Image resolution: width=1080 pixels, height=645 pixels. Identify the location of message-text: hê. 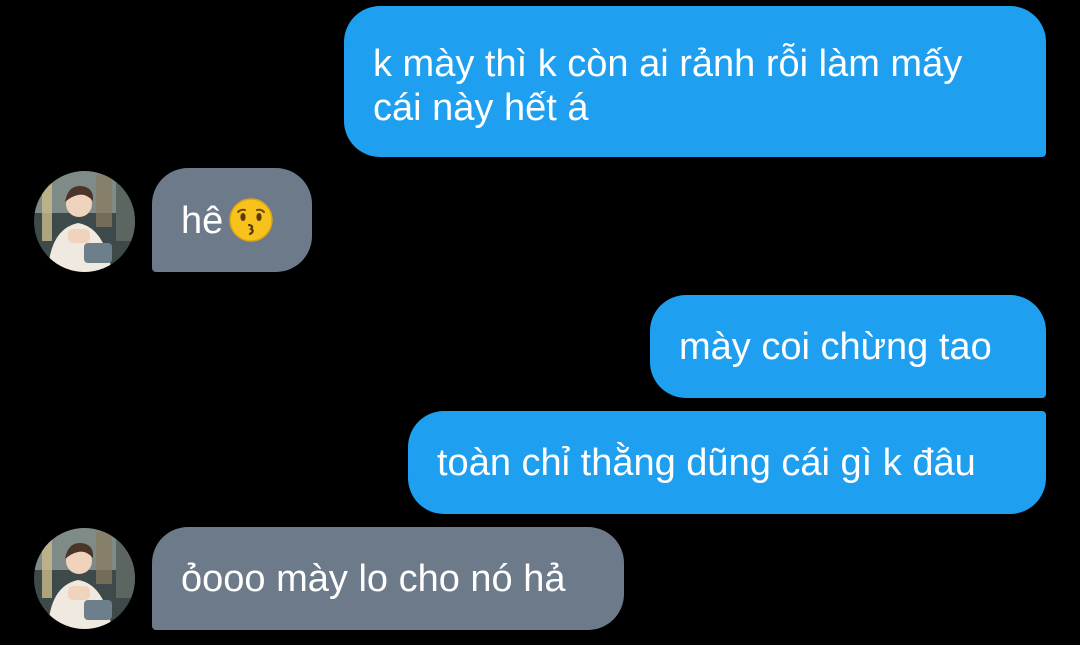
(202, 221).